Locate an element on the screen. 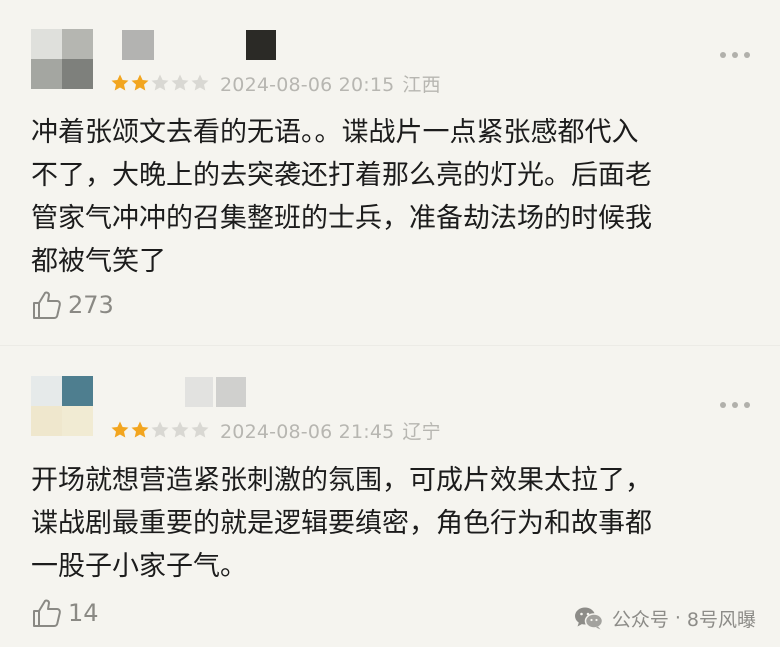 The width and height of the screenshot is (780, 647). review-meta: 2024-08-06 21:45 辽宁 is located at coordinates (279, 430).